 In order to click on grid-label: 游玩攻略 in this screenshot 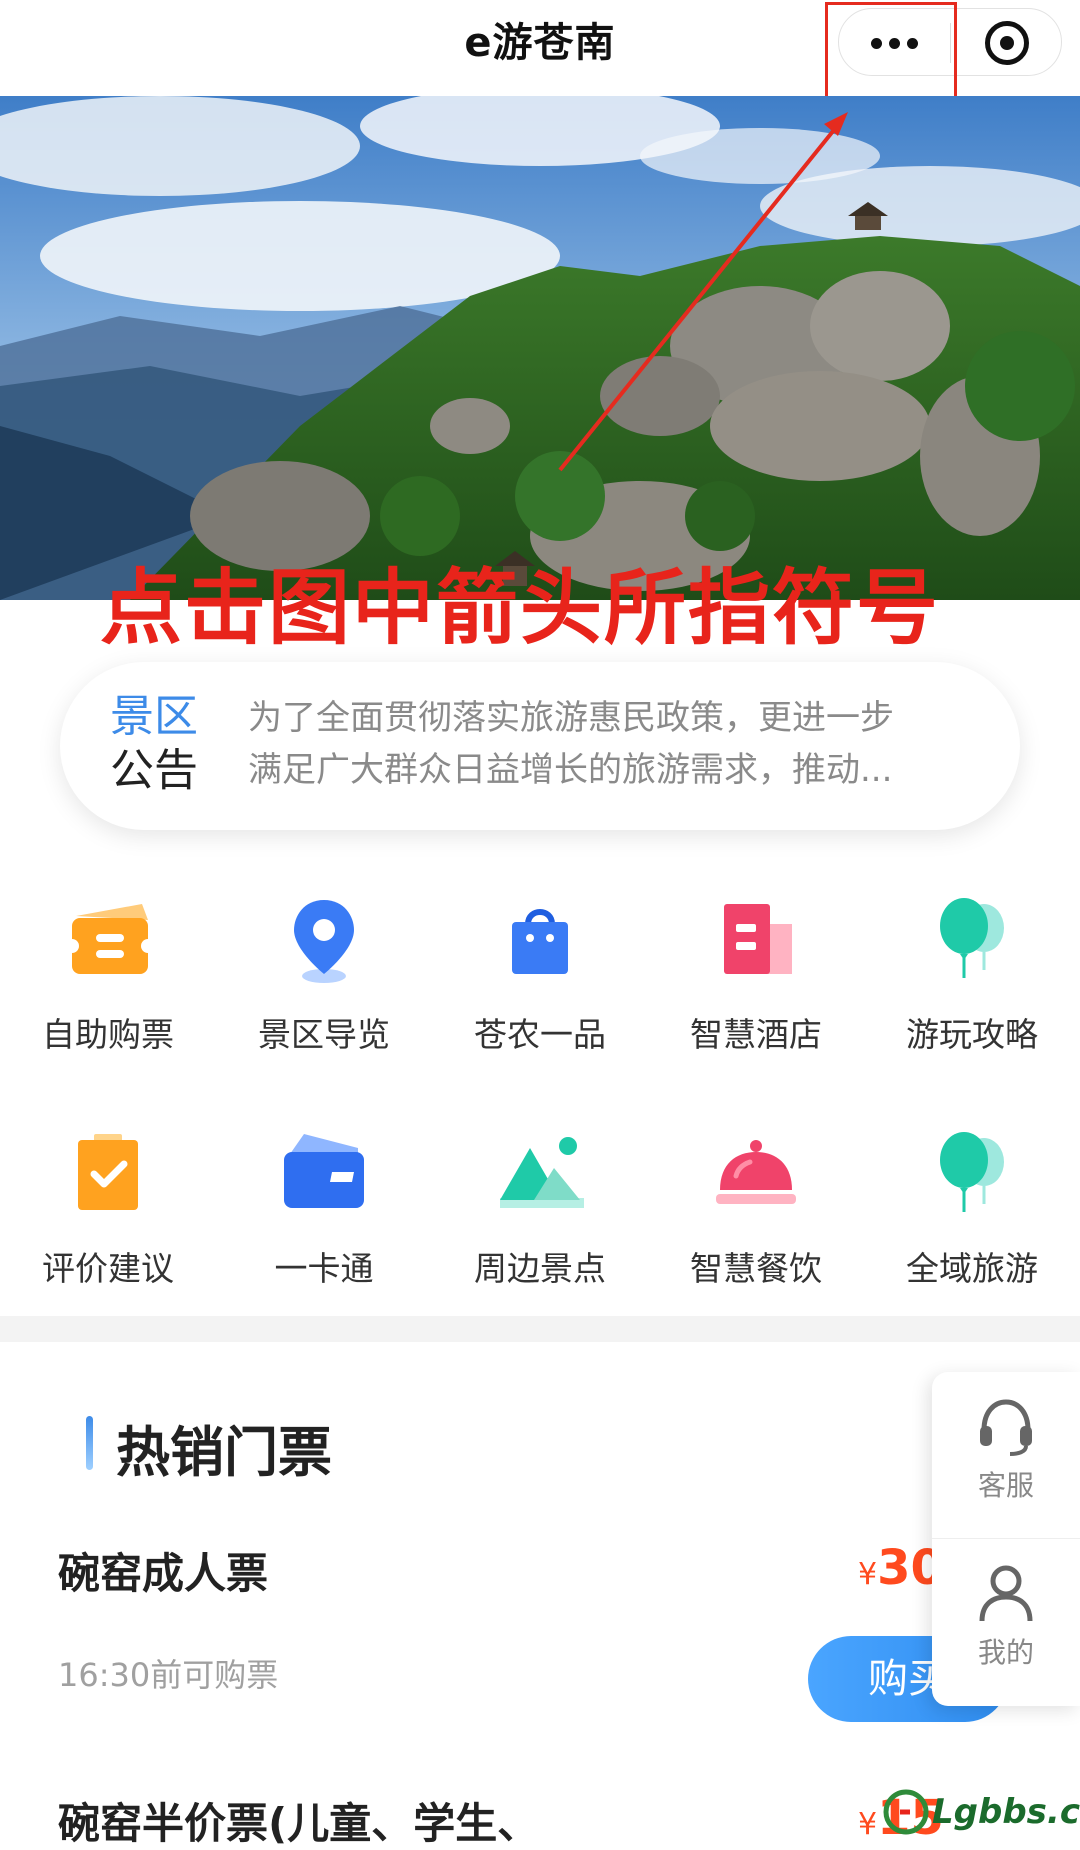, I will do `click(972, 1034)`.